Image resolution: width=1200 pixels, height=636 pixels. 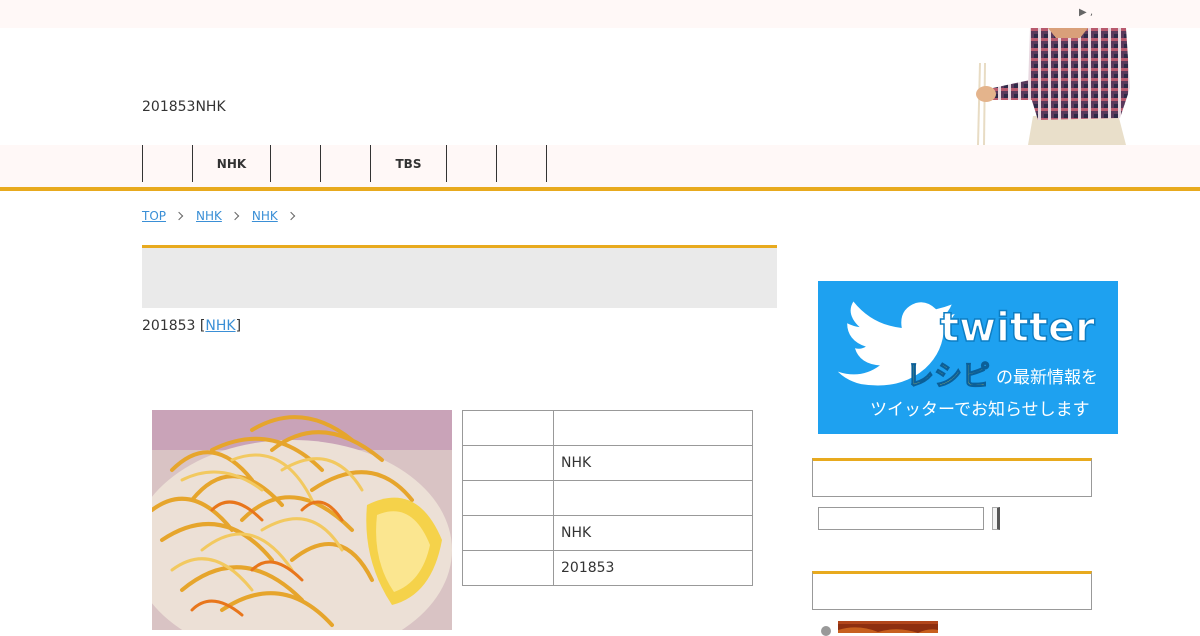 What do you see at coordinates (231, 163) in the screenshot?
I see `nav-item-nhk: NHK` at bounding box center [231, 163].